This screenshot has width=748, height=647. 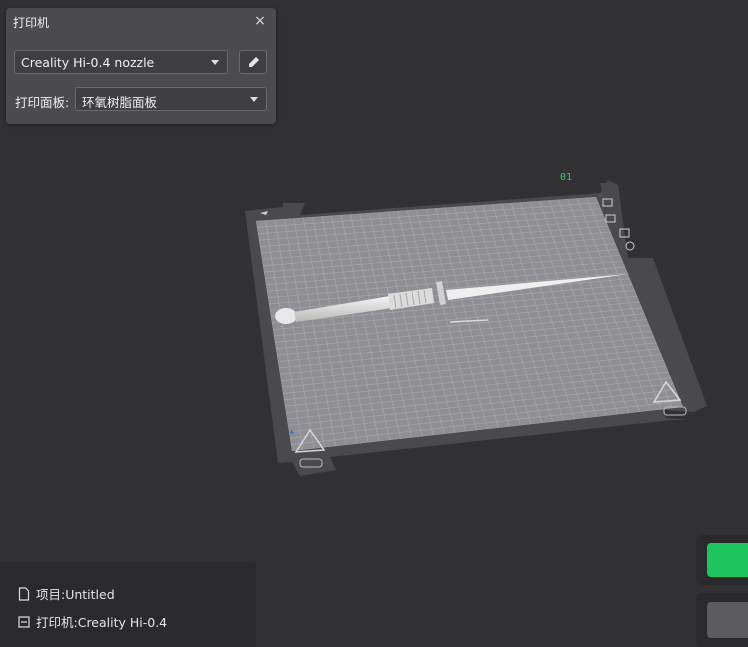 What do you see at coordinates (128, 604) in the screenshot?
I see `project-info-panel: 项目:Untitled 打印机:Creality Hi-0.4` at bounding box center [128, 604].